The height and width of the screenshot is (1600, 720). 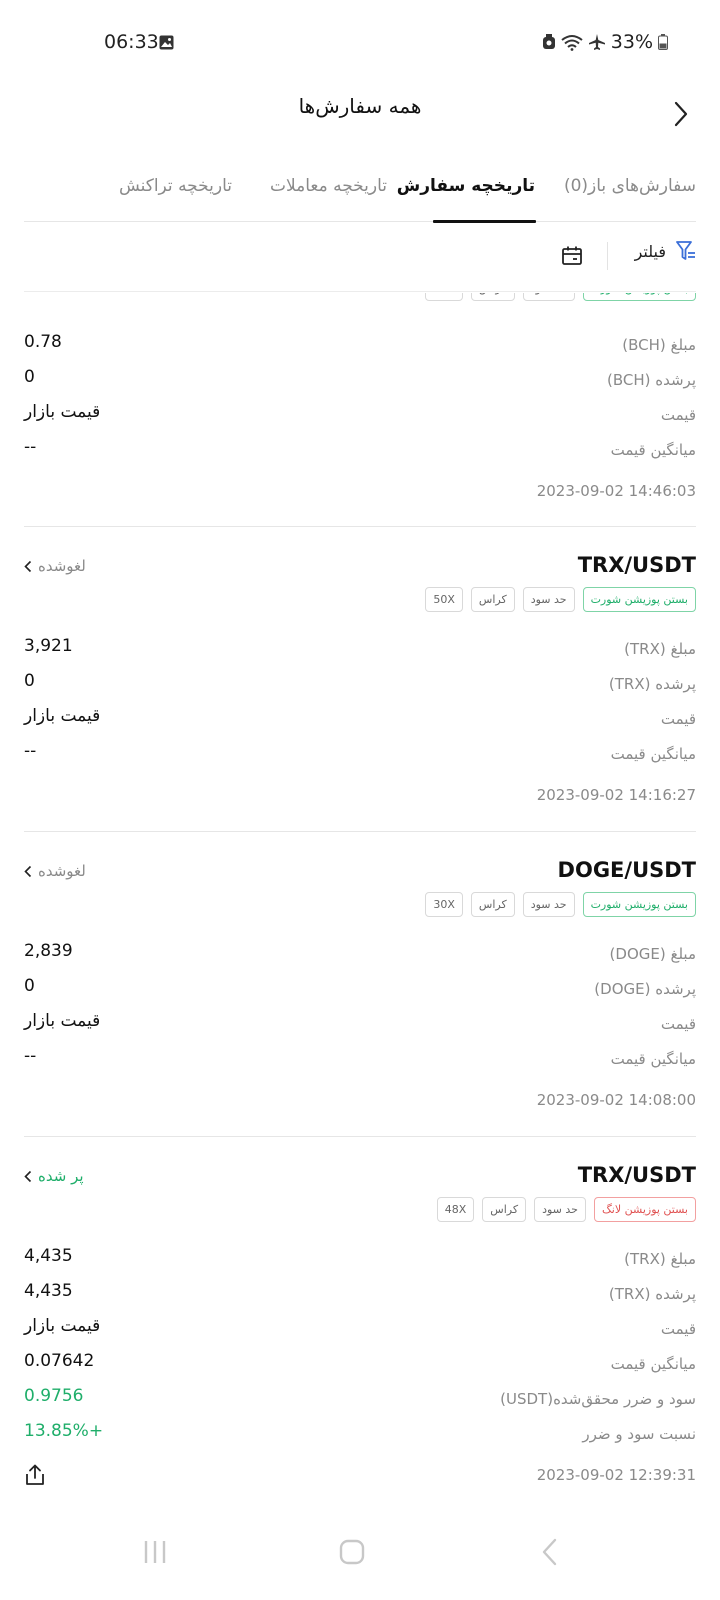 I want to click on gallery-icon, so click(x=166, y=42).